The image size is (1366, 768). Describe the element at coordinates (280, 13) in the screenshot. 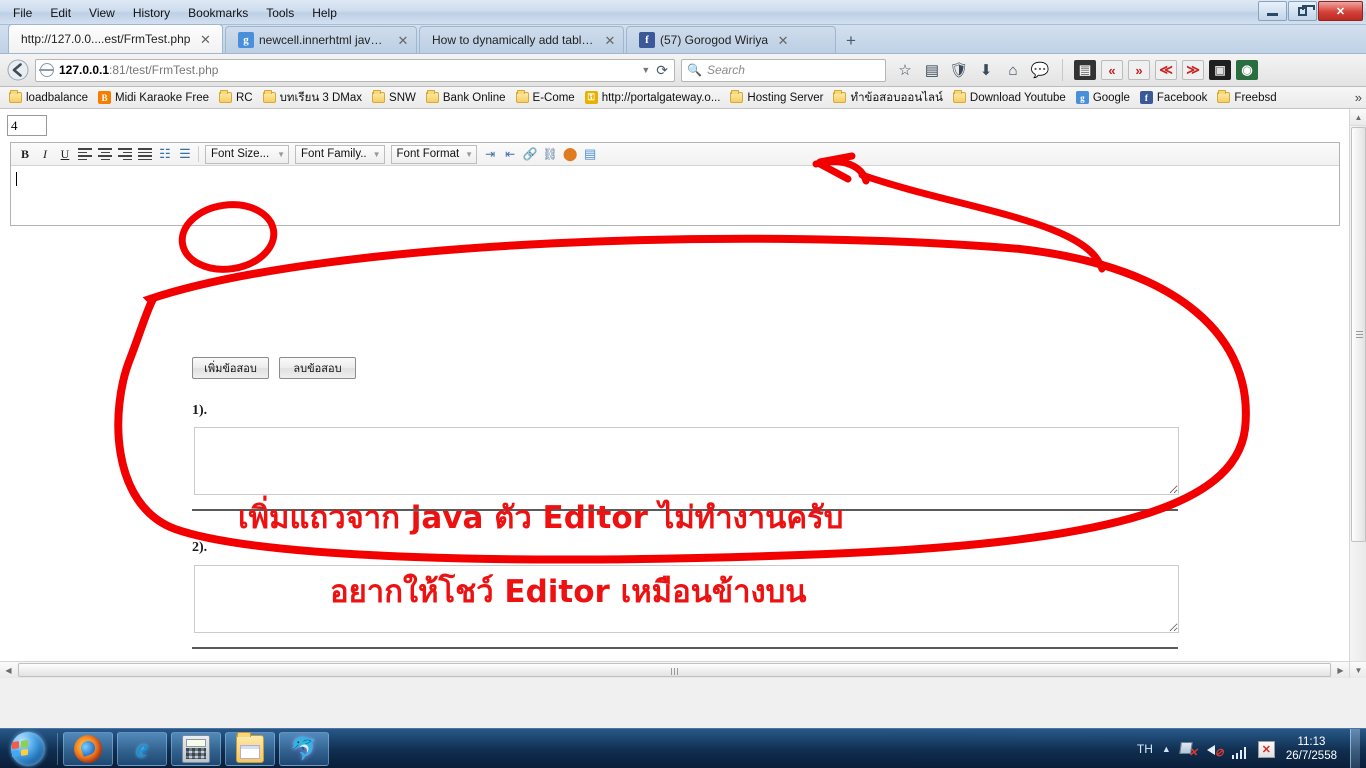

I see `menu-tools: Tools` at that location.